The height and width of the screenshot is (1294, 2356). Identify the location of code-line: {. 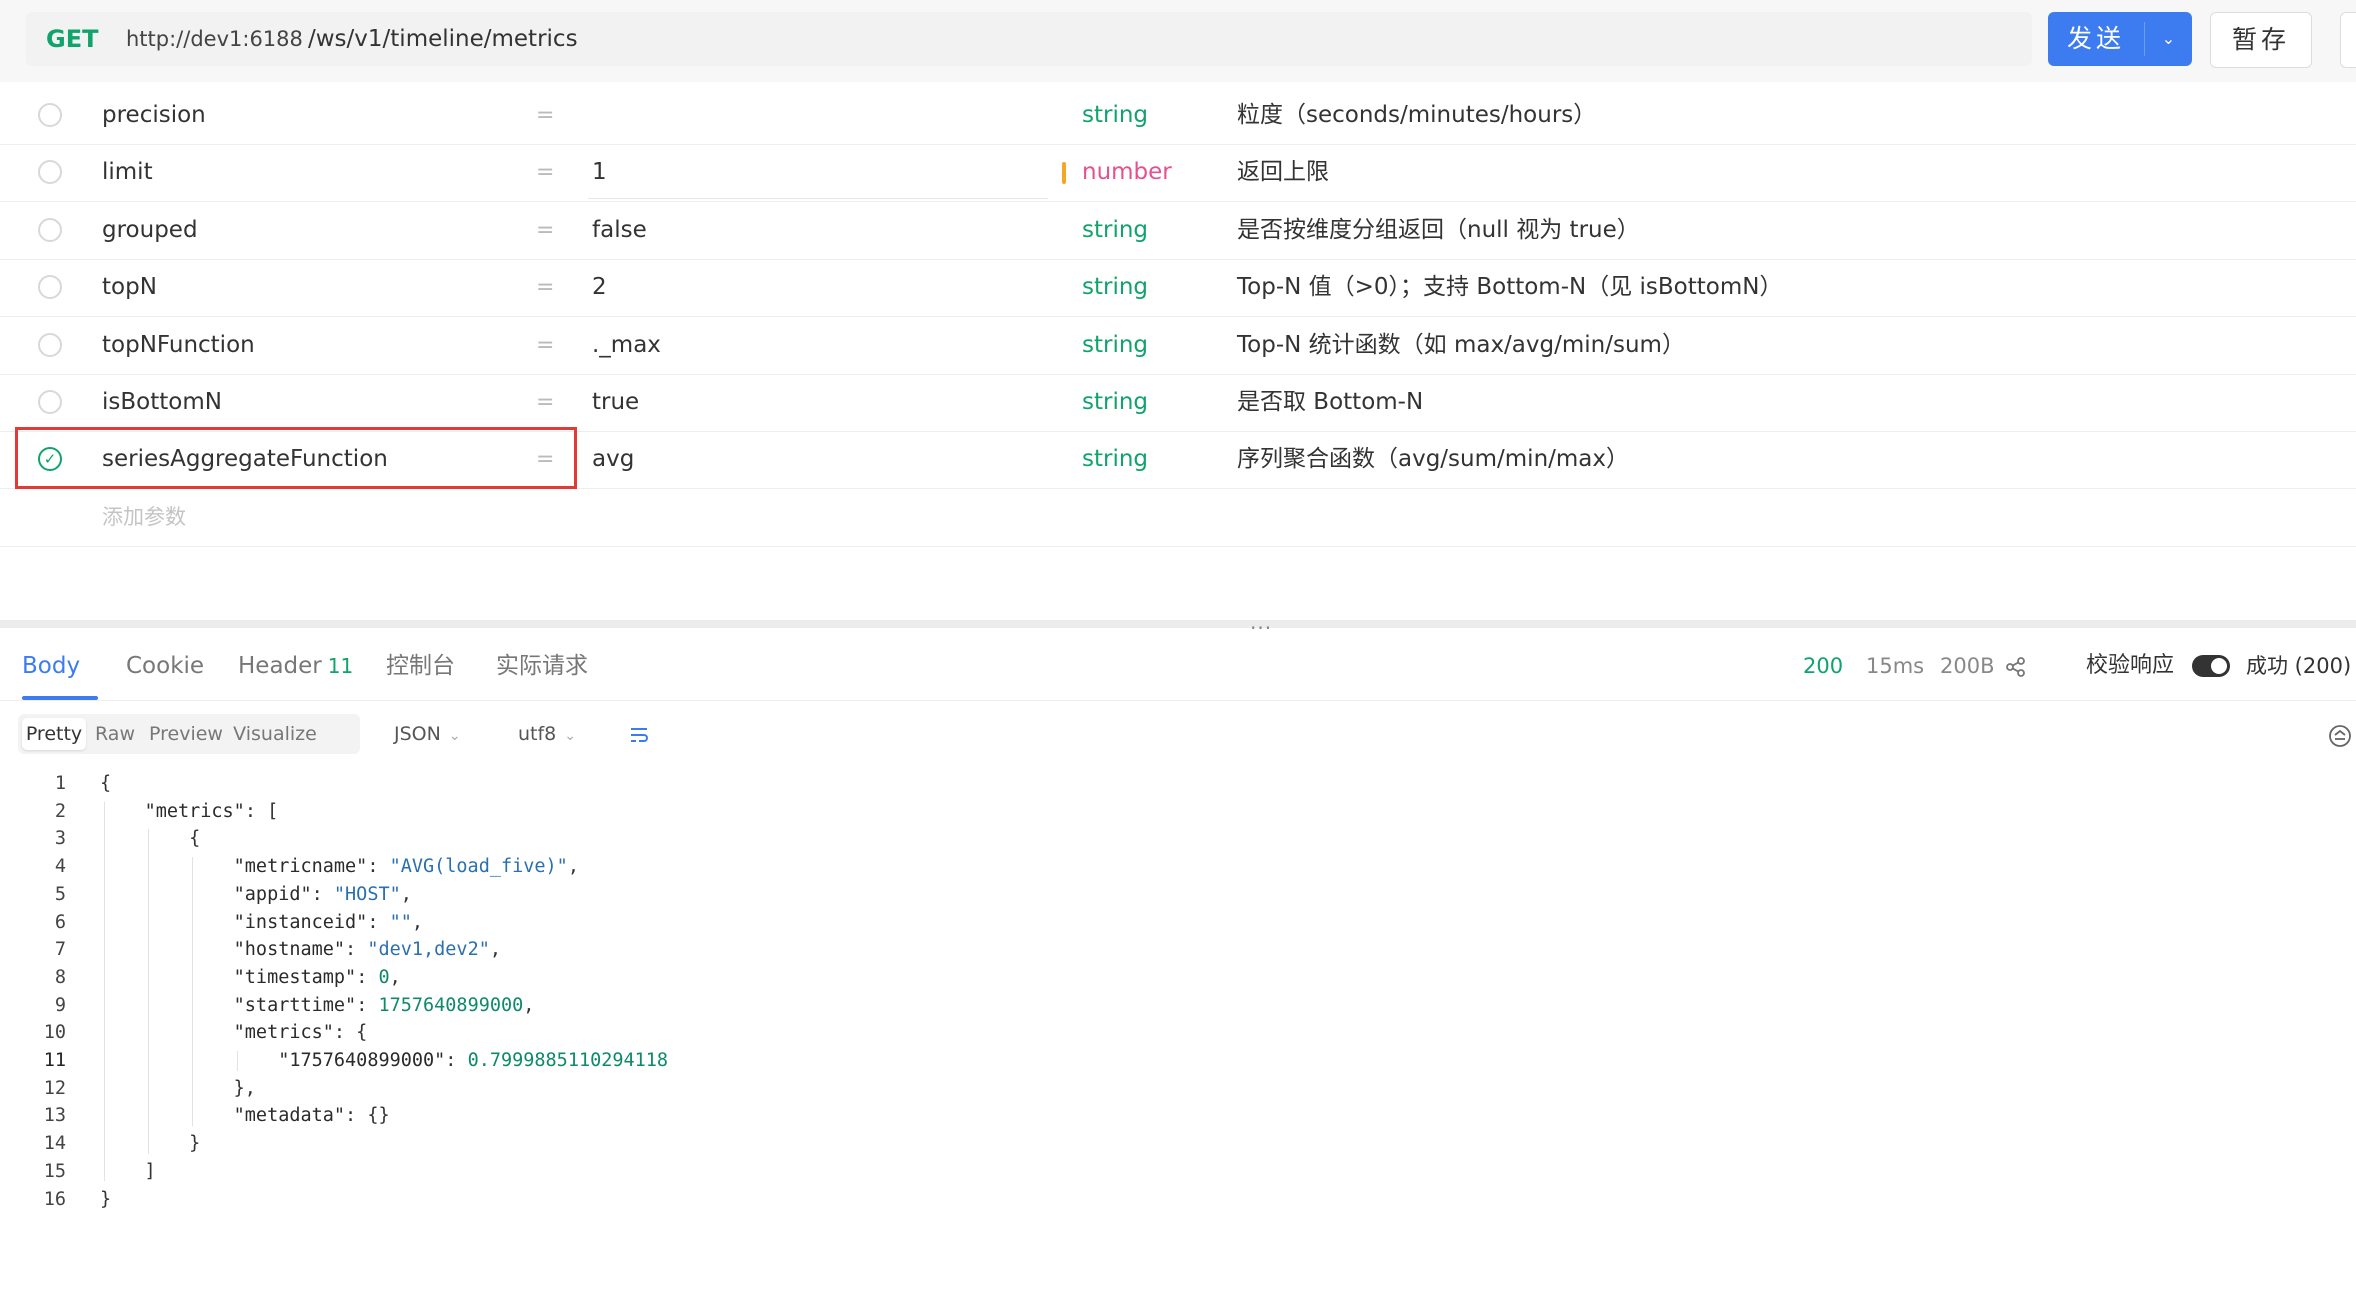
(106, 783).